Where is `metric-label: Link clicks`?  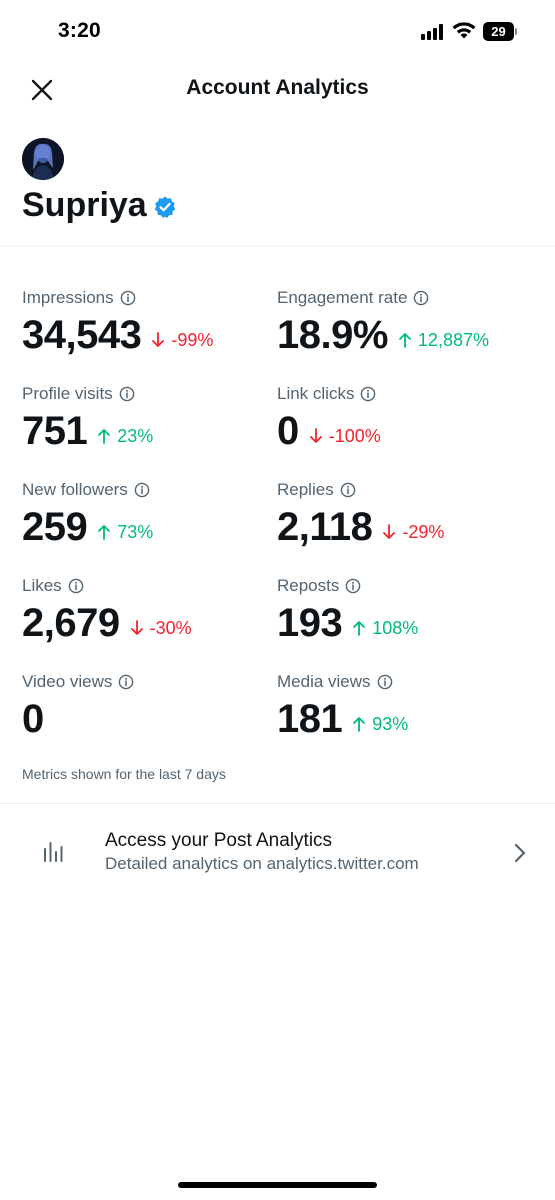
metric-label: Link clicks is located at coordinates (316, 393).